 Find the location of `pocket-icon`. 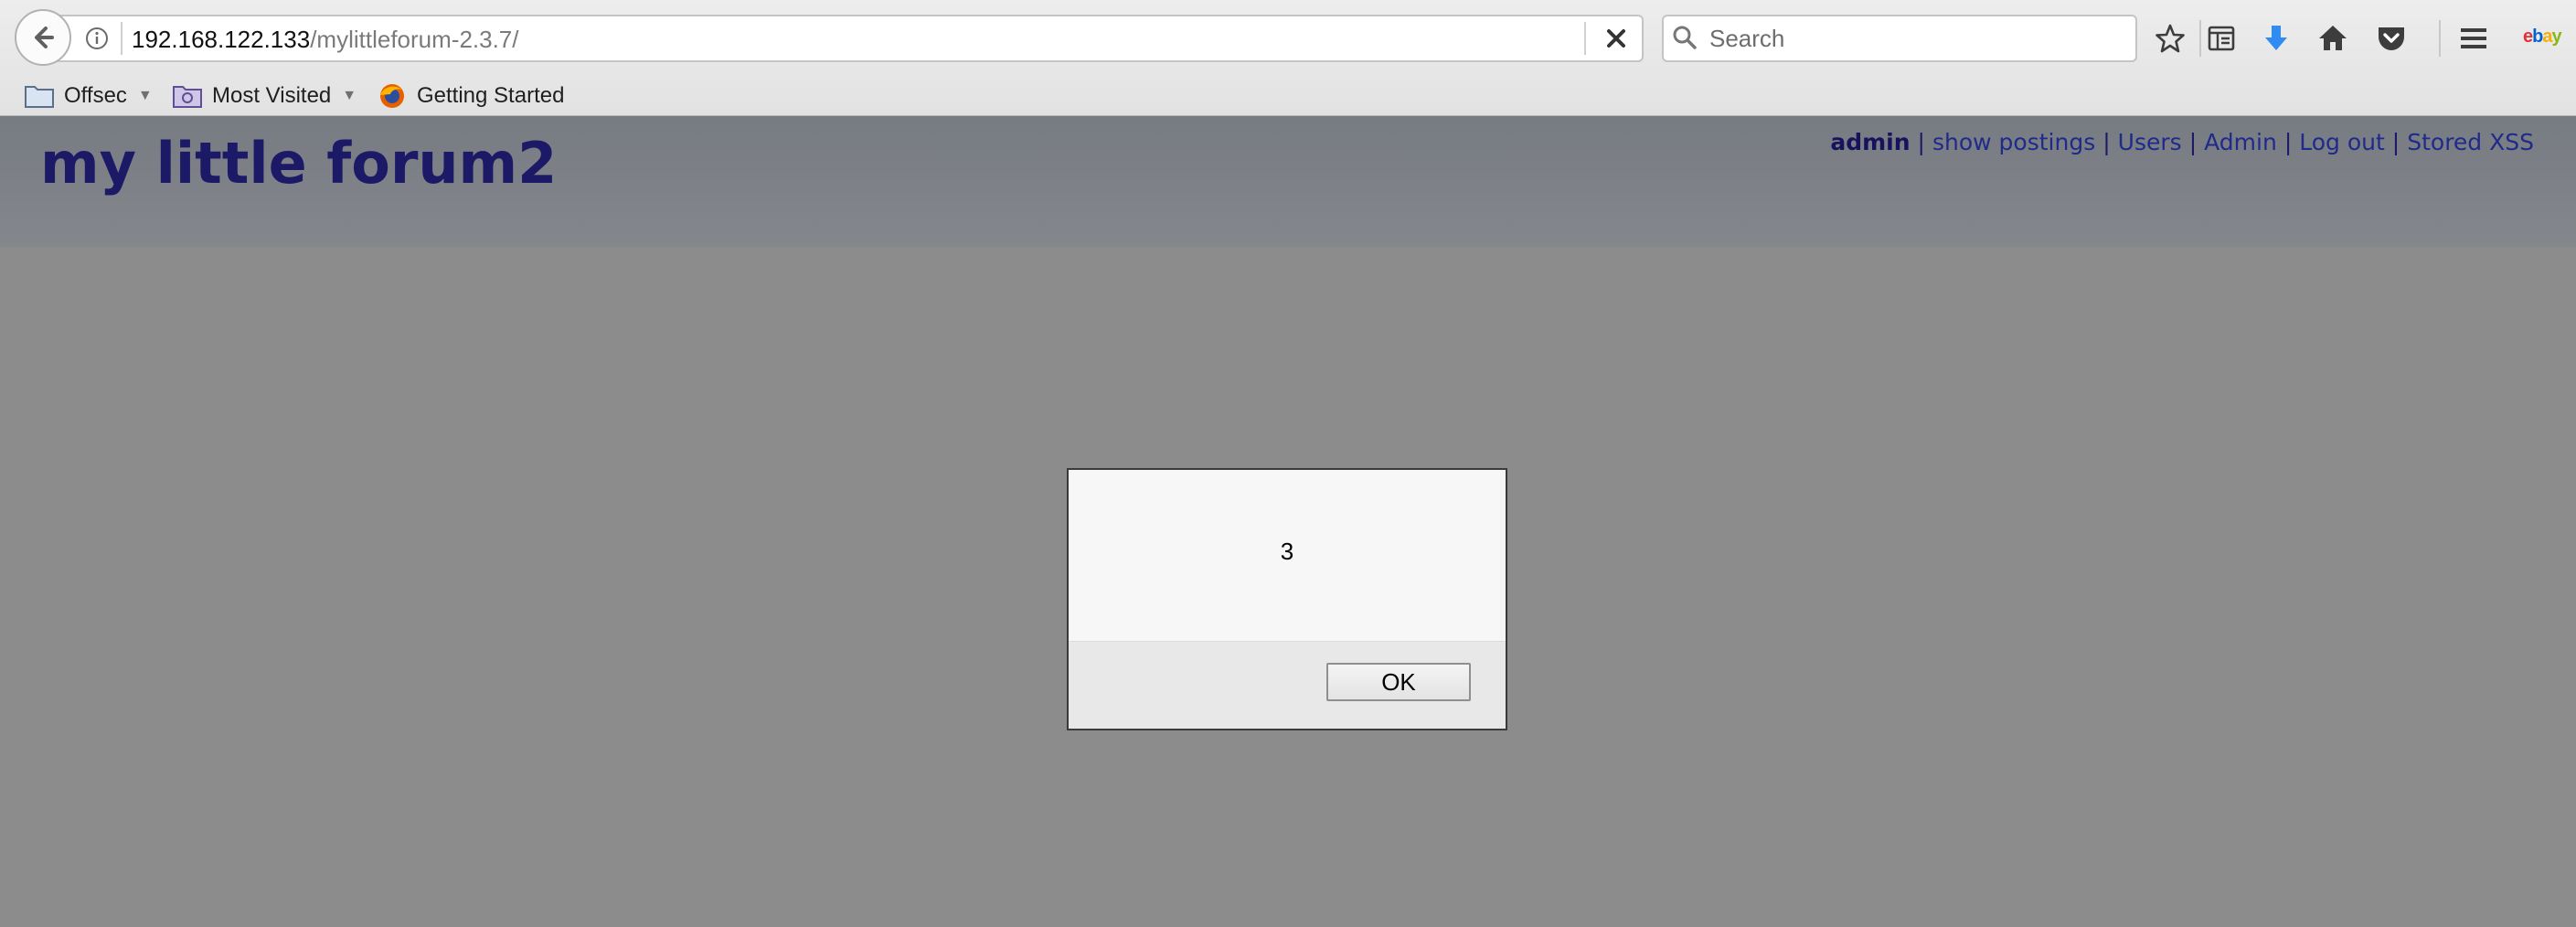

pocket-icon is located at coordinates (2391, 39).